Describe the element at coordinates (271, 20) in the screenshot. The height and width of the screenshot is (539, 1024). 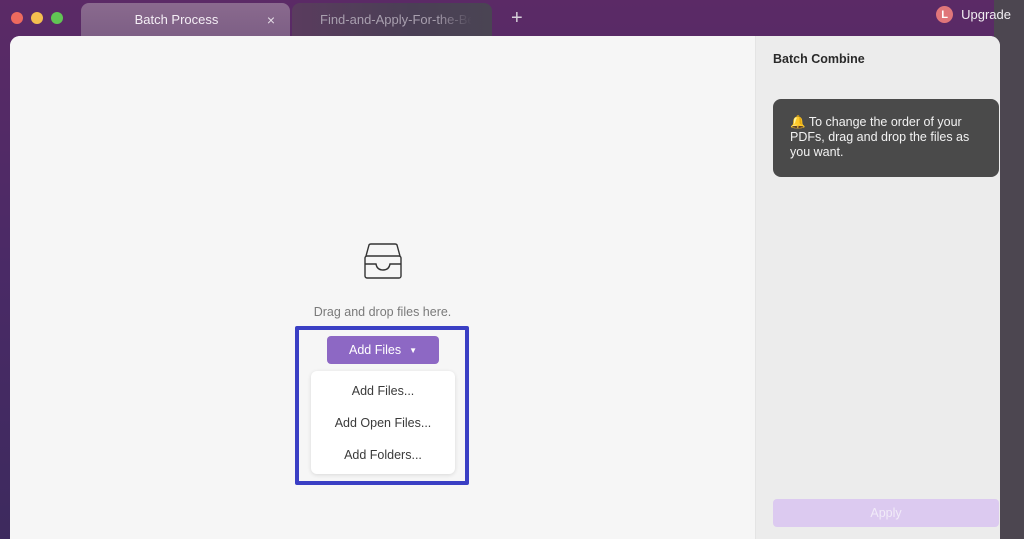
I see `close-tab-icon: ×` at that location.